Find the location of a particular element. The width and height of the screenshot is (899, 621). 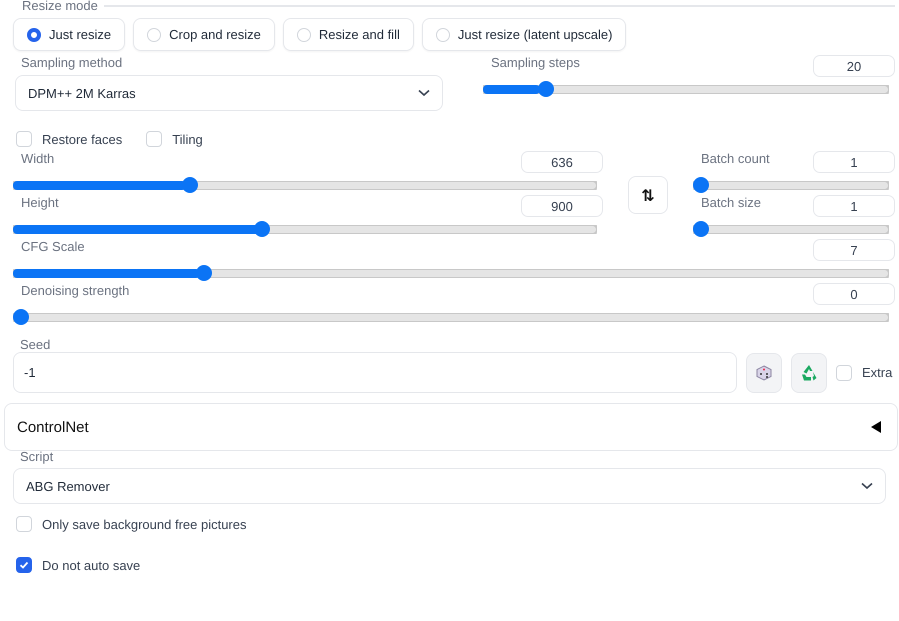

checkmark-icon is located at coordinates (24, 565).